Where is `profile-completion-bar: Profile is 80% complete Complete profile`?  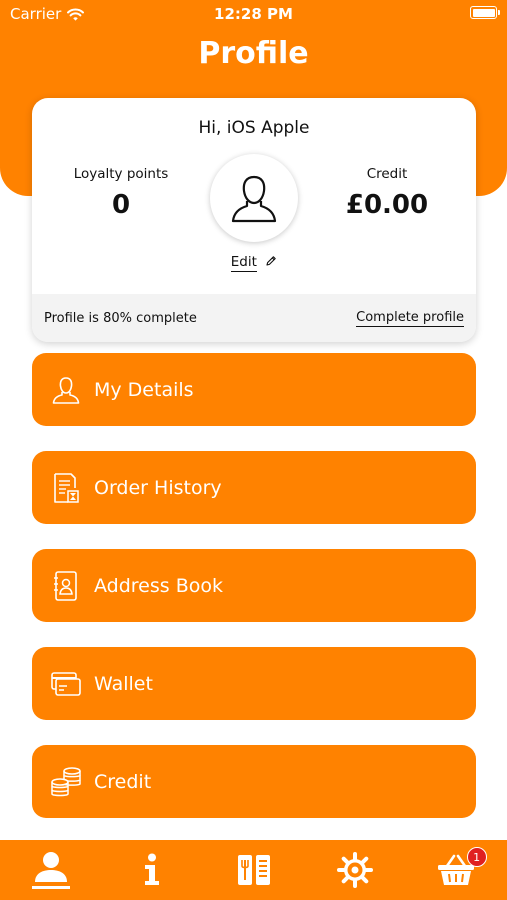
profile-completion-bar: Profile is 80% complete Complete profile is located at coordinates (254, 318).